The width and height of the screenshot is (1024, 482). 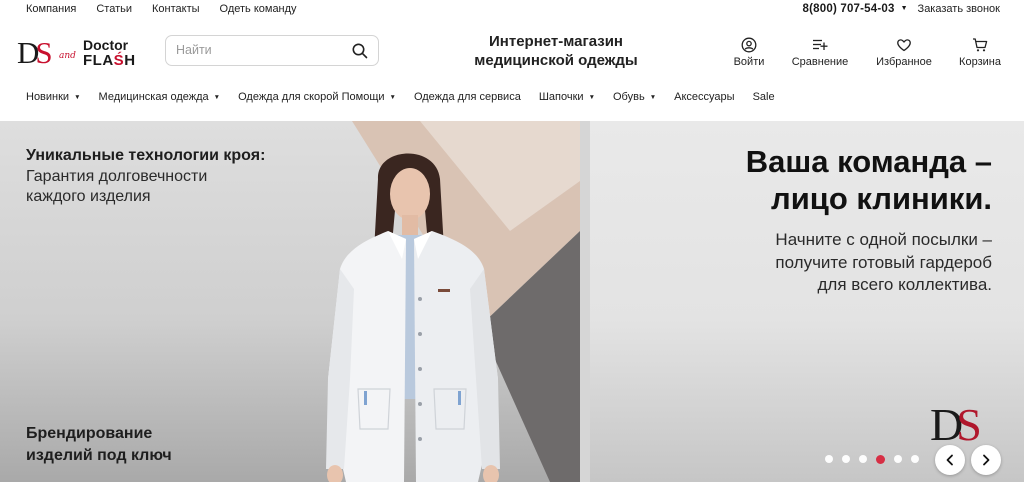 What do you see at coordinates (261, 50) in the screenshot?
I see `search-input` at bounding box center [261, 50].